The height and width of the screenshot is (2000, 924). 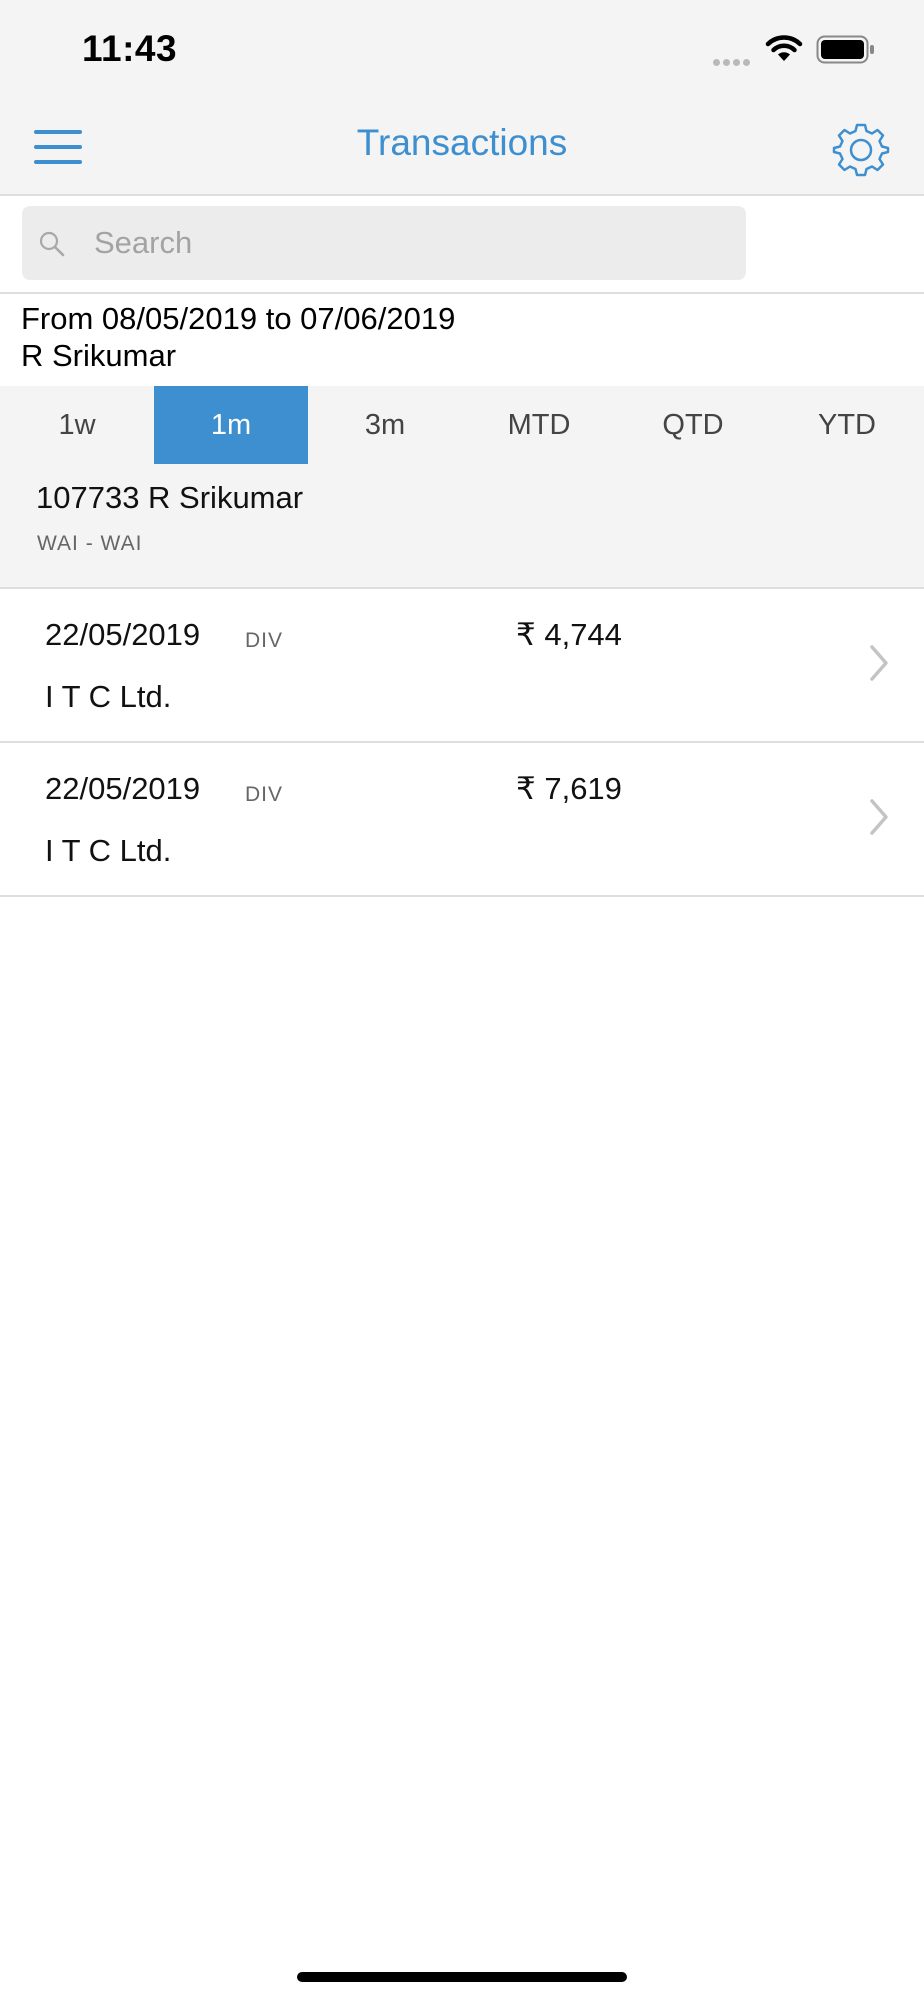 What do you see at coordinates (847, 425) in the screenshot?
I see `tab-ytd: YTD` at bounding box center [847, 425].